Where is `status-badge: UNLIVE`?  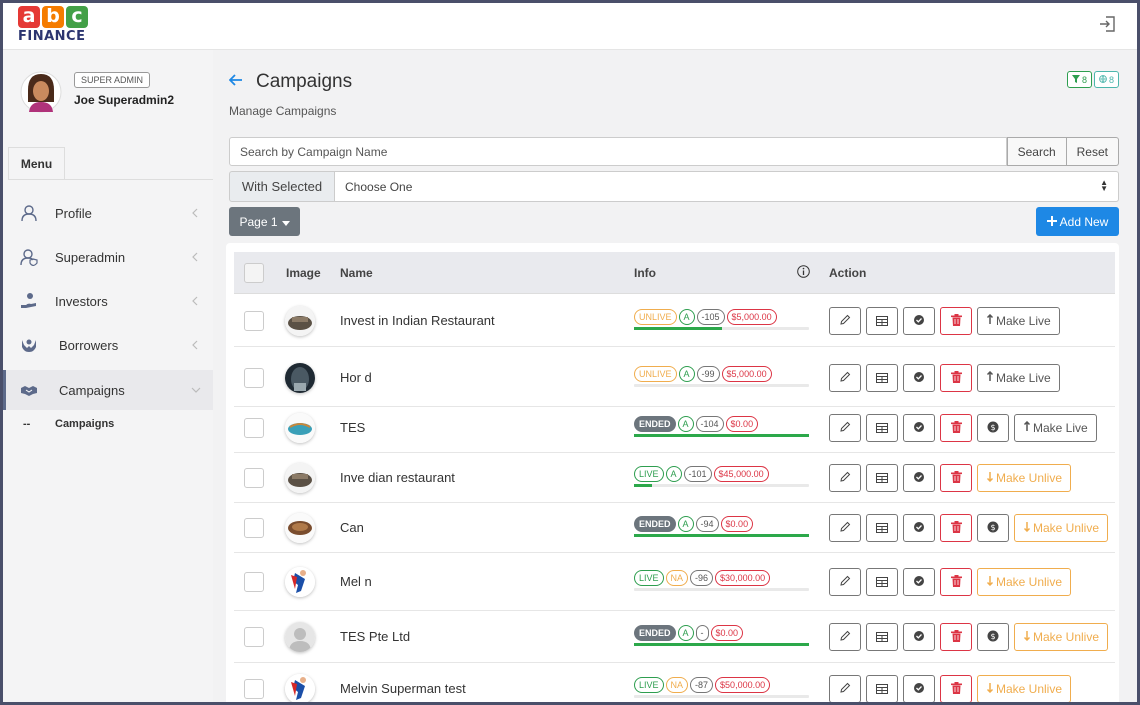 status-badge: UNLIVE is located at coordinates (655, 374).